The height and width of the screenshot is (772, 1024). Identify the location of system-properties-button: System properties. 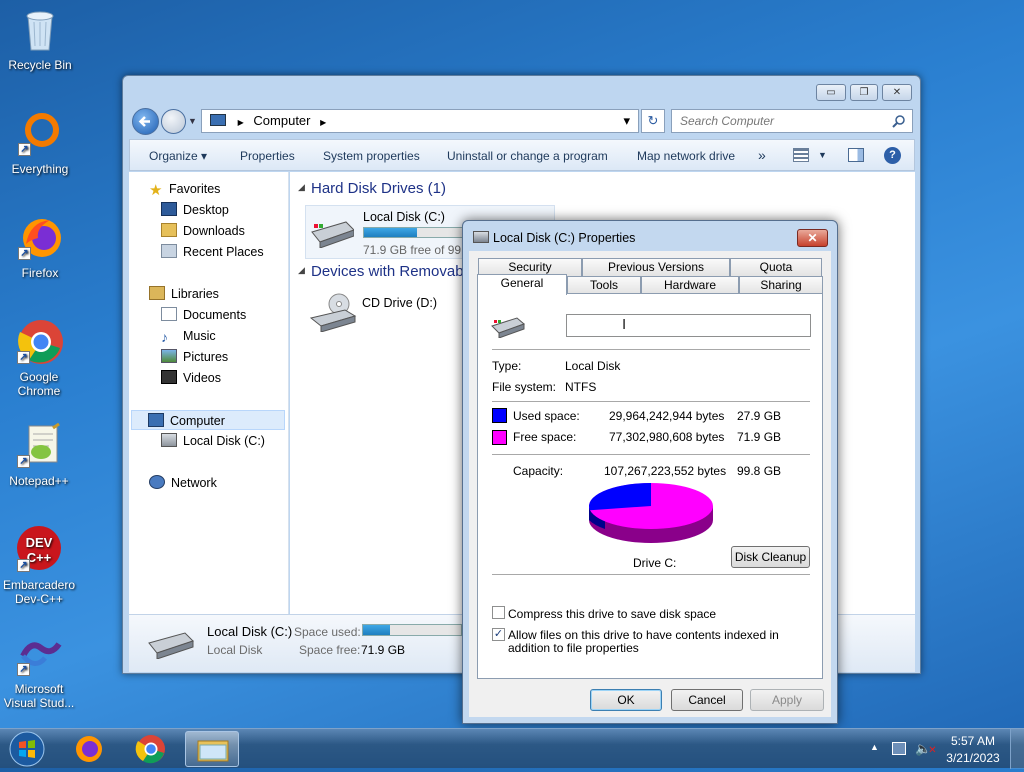
(371, 156).